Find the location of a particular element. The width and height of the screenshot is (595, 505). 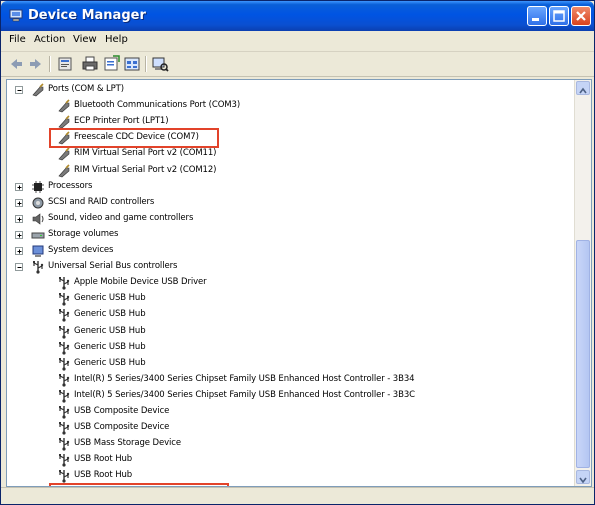

maximize-button is located at coordinates (559, 16).